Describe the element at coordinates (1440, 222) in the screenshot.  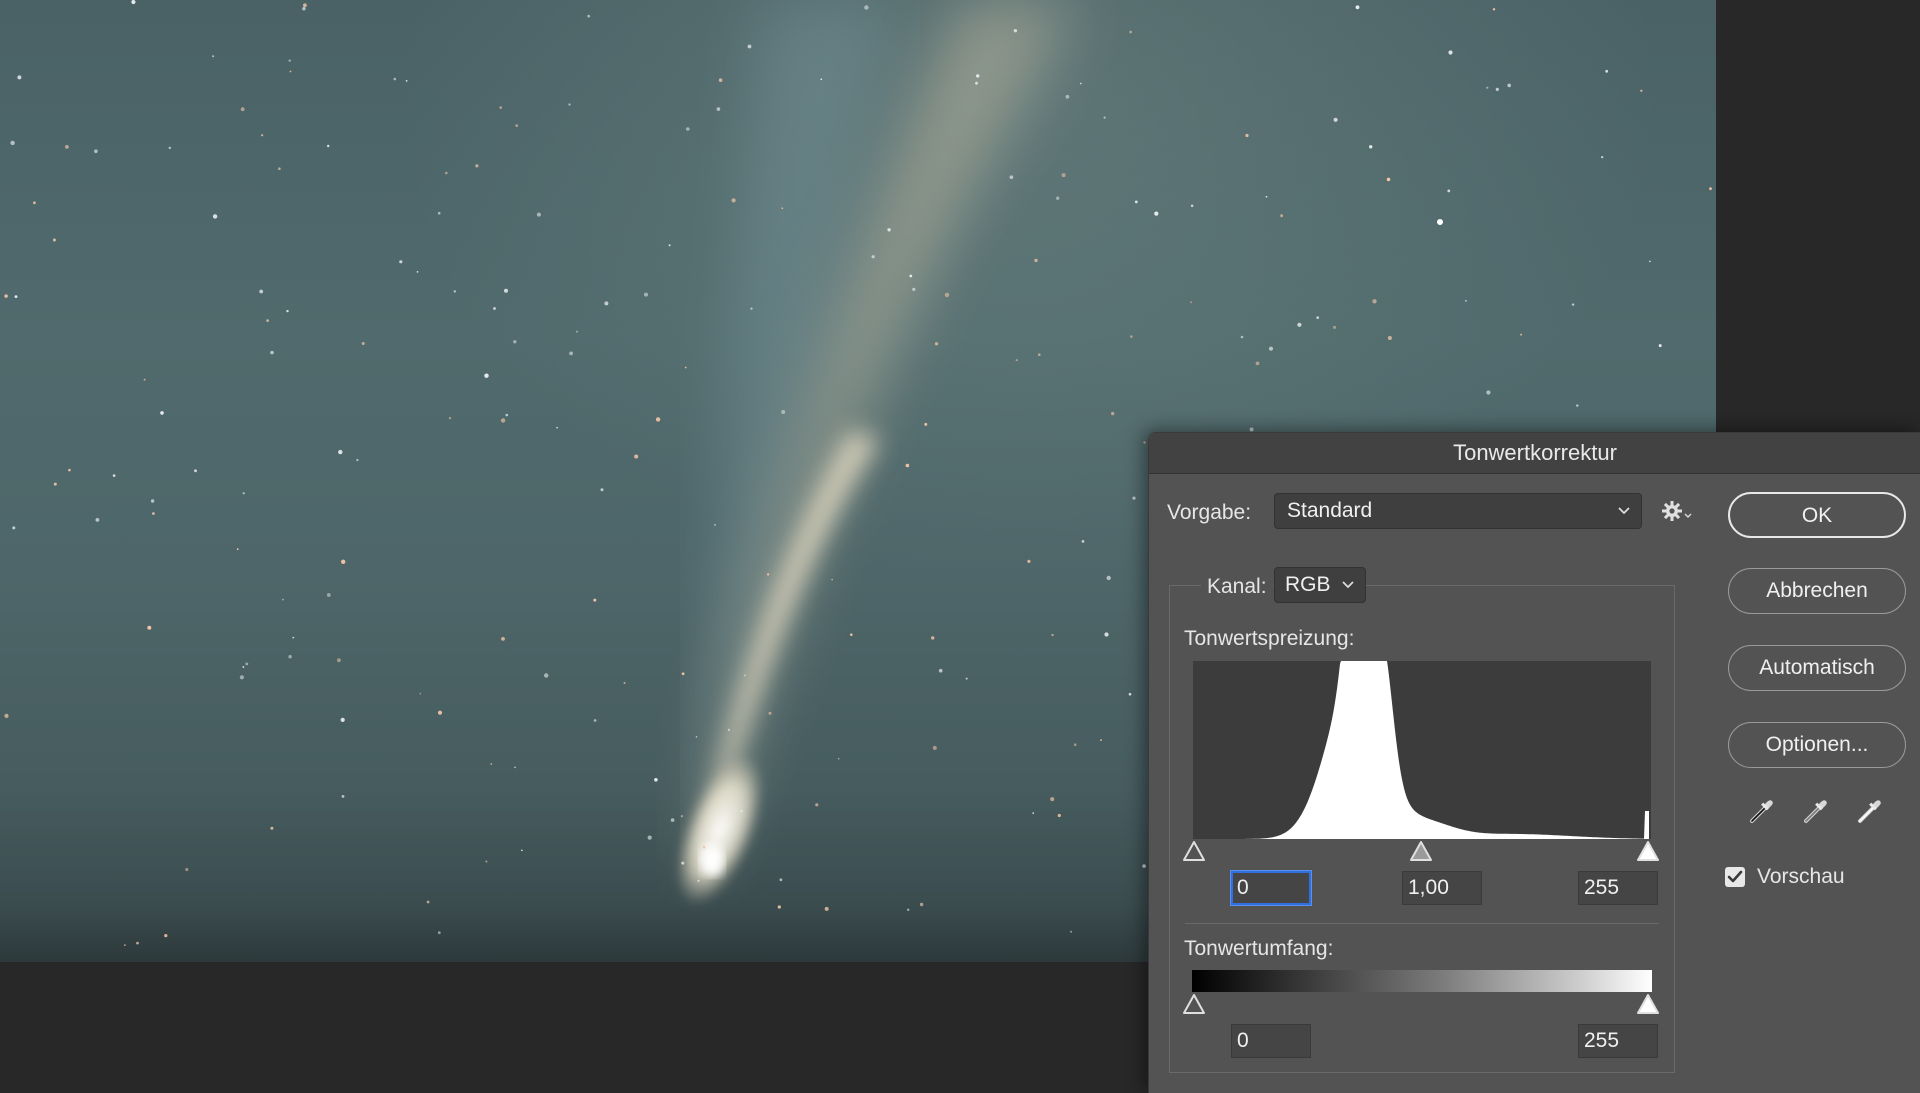
I see `bright-star` at that location.